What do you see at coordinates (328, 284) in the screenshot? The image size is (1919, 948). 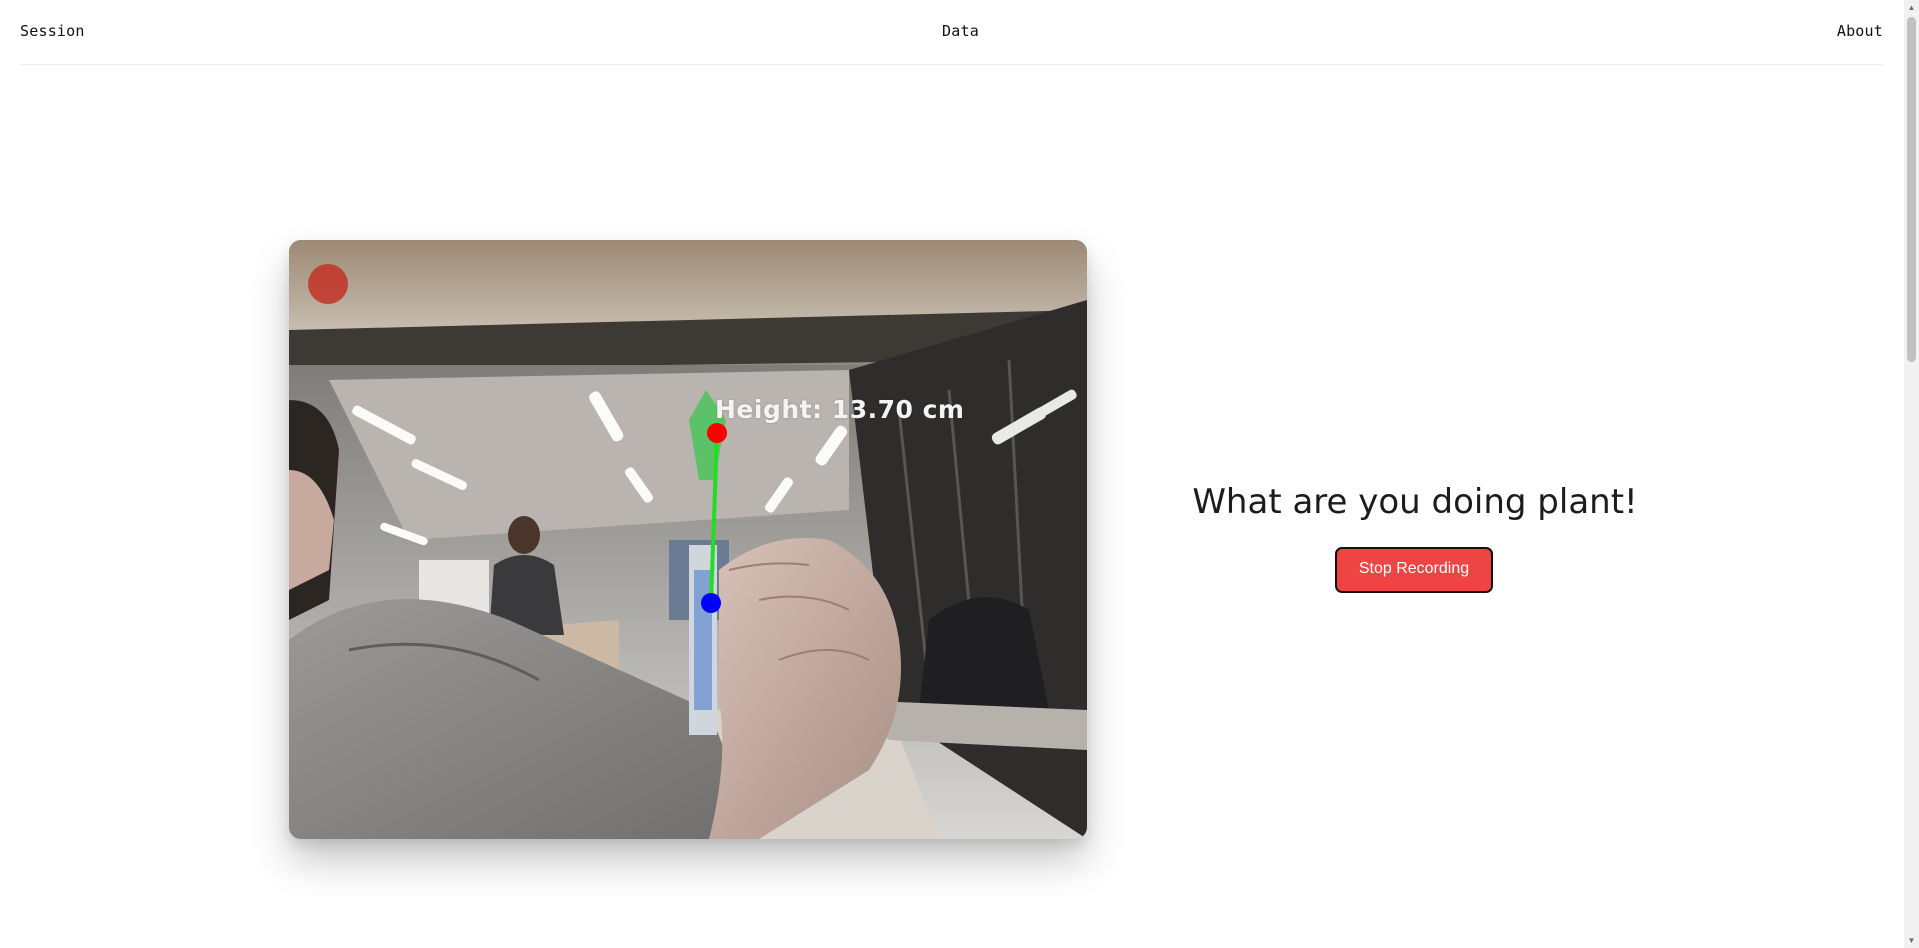 I see `recording-indicator-icon` at bounding box center [328, 284].